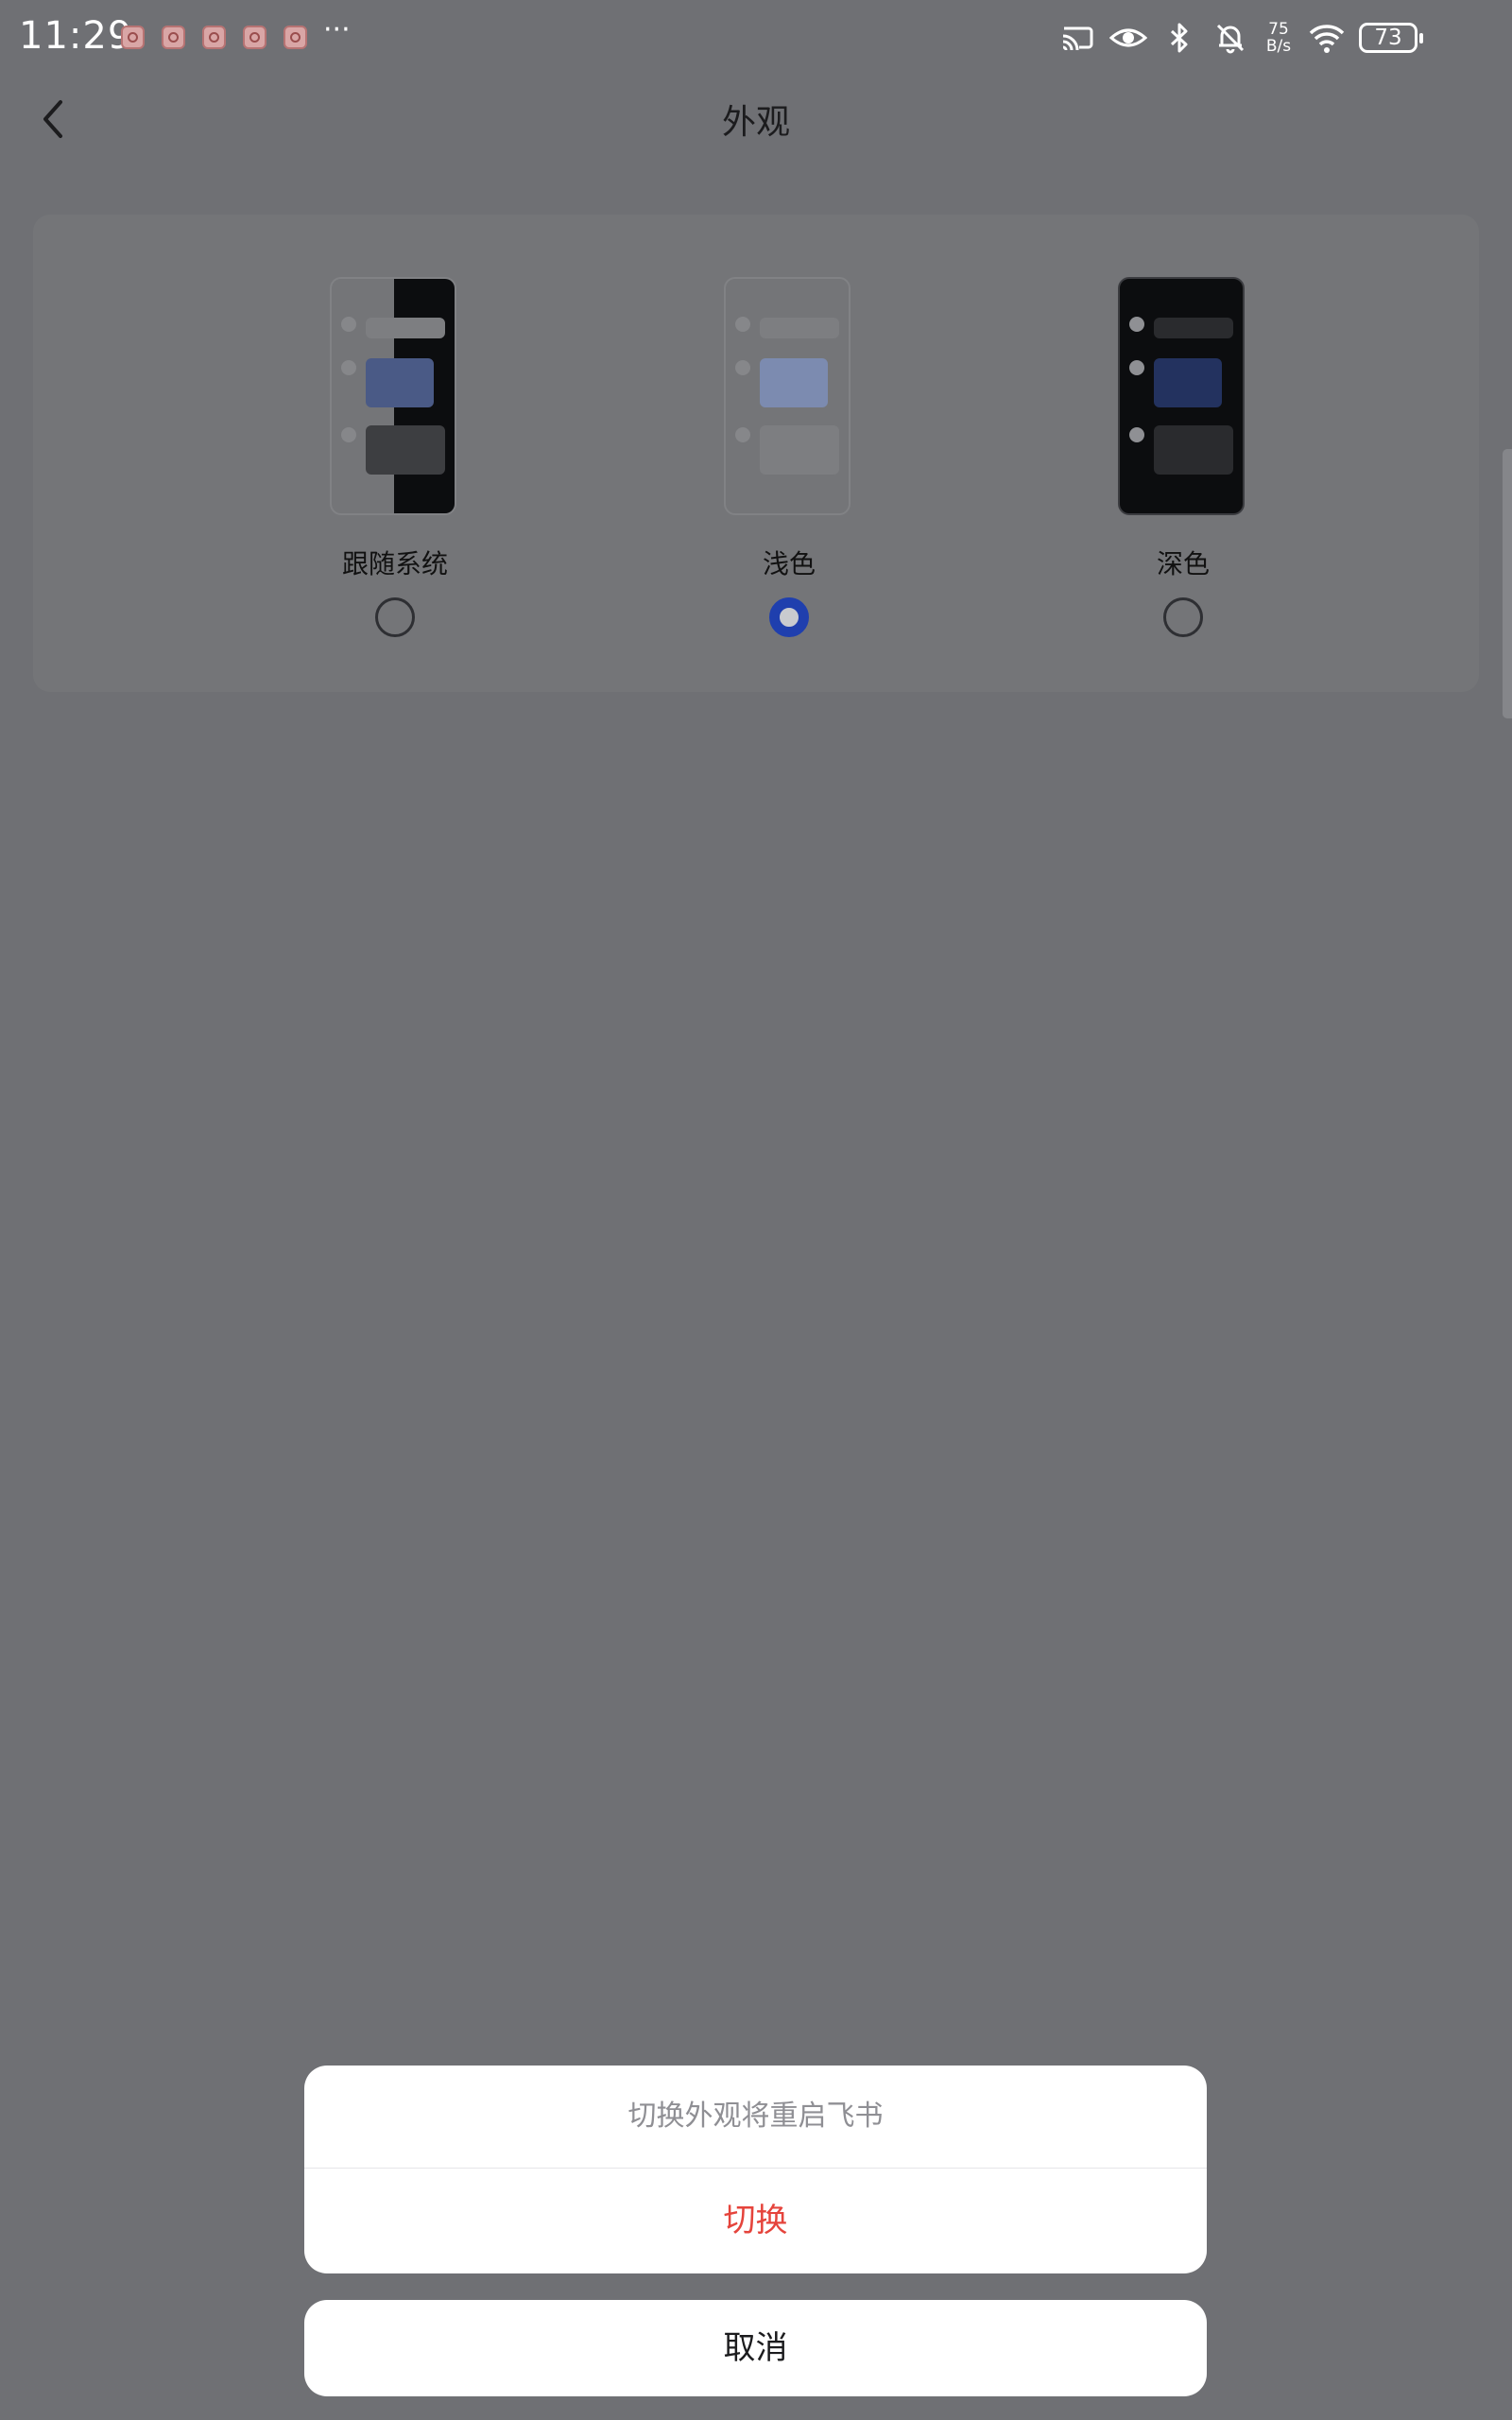 The width and height of the screenshot is (1512, 2420). Describe the element at coordinates (337, 30) in the screenshot. I see `more-notifications-icon: ···` at that location.